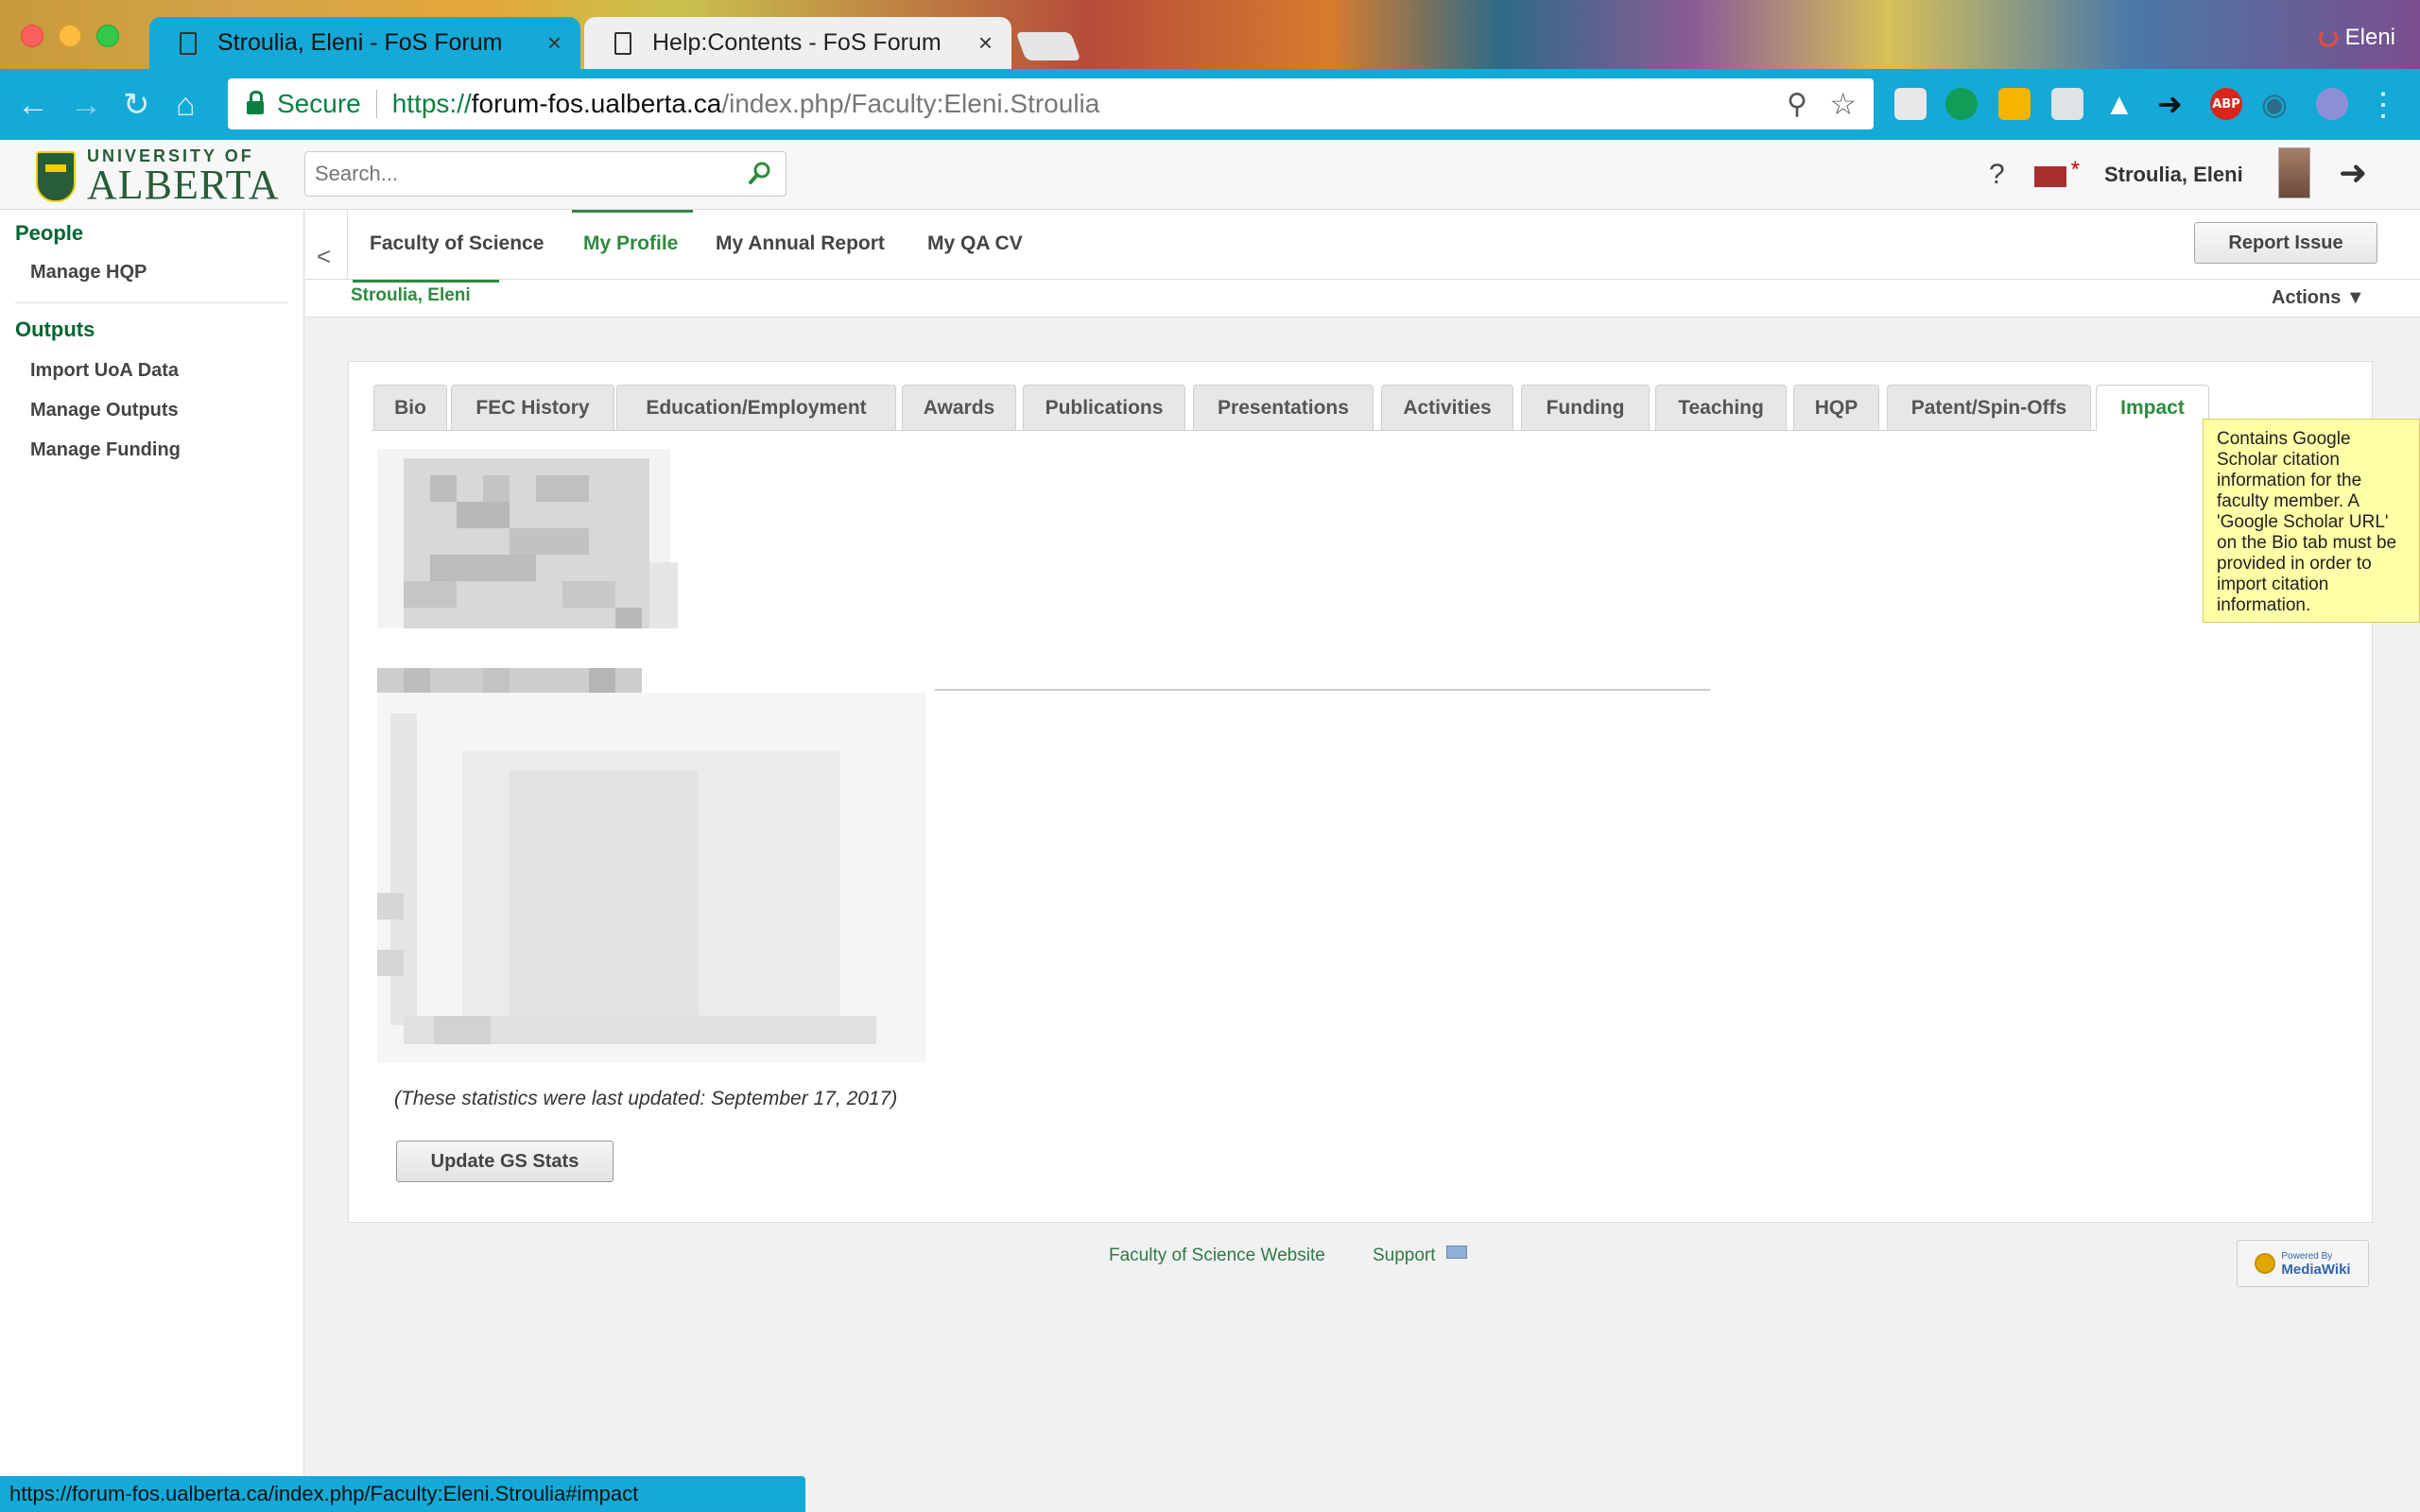 This screenshot has width=2420, height=1512. What do you see at coordinates (86, 105) in the screenshot?
I see `forward-arrow-icon: →` at bounding box center [86, 105].